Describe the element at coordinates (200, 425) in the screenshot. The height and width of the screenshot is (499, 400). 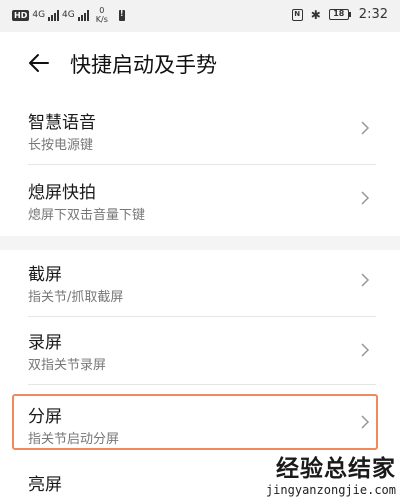
I see `list-item-split-screen: 分屏 指关节启动分屏` at that location.